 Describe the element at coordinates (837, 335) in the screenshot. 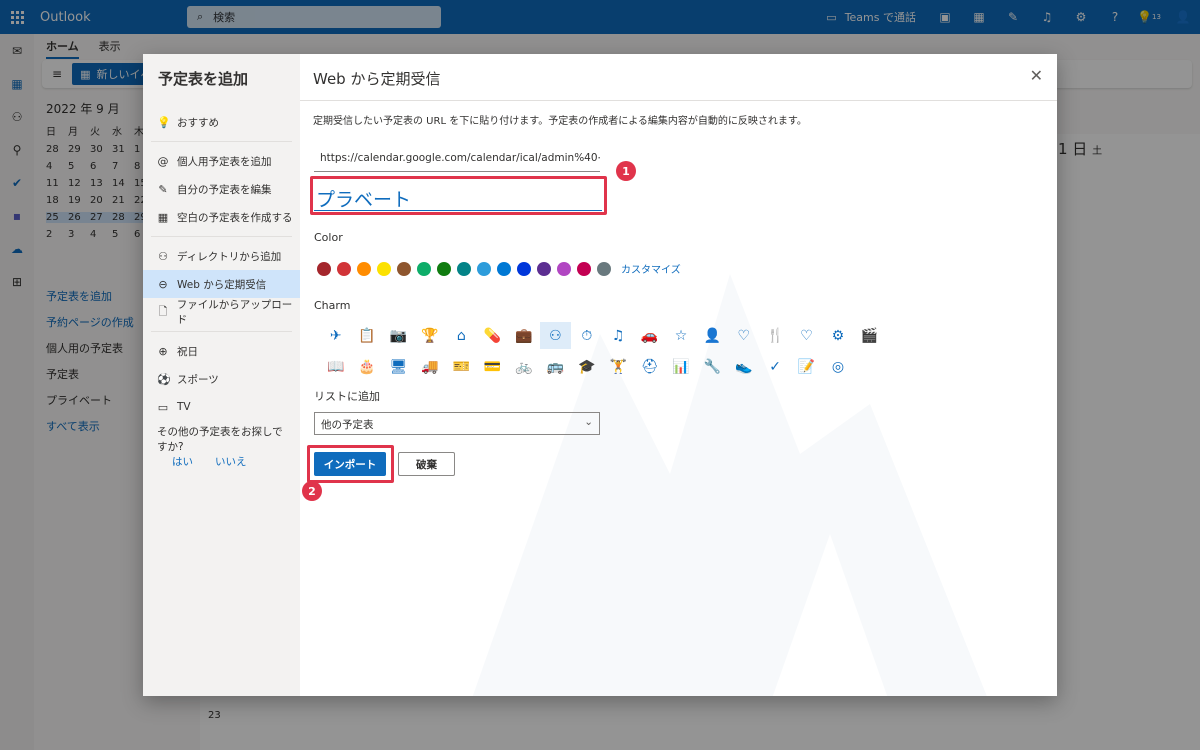

I see `charm-icon: ⚙` at that location.